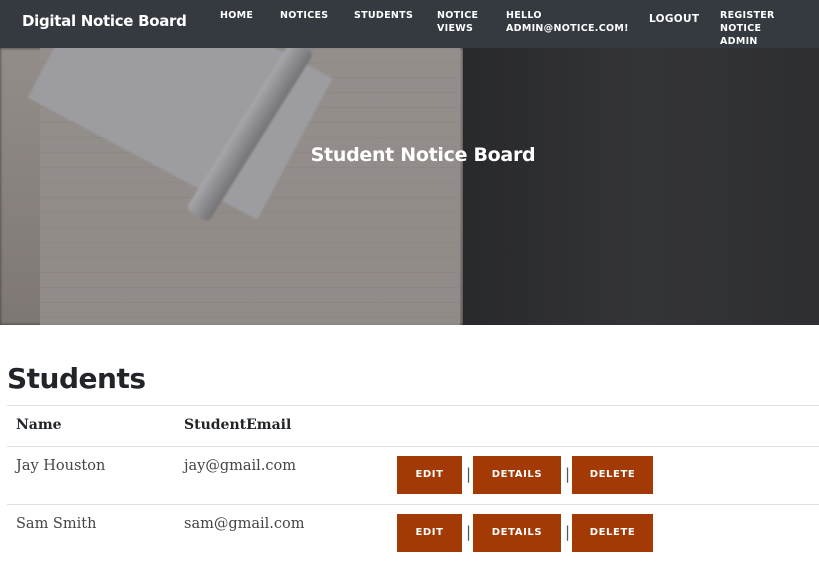 The height and width of the screenshot is (573, 819). Describe the element at coordinates (423, 155) in the screenshot. I see `hero-title: Student Notice Board` at that location.